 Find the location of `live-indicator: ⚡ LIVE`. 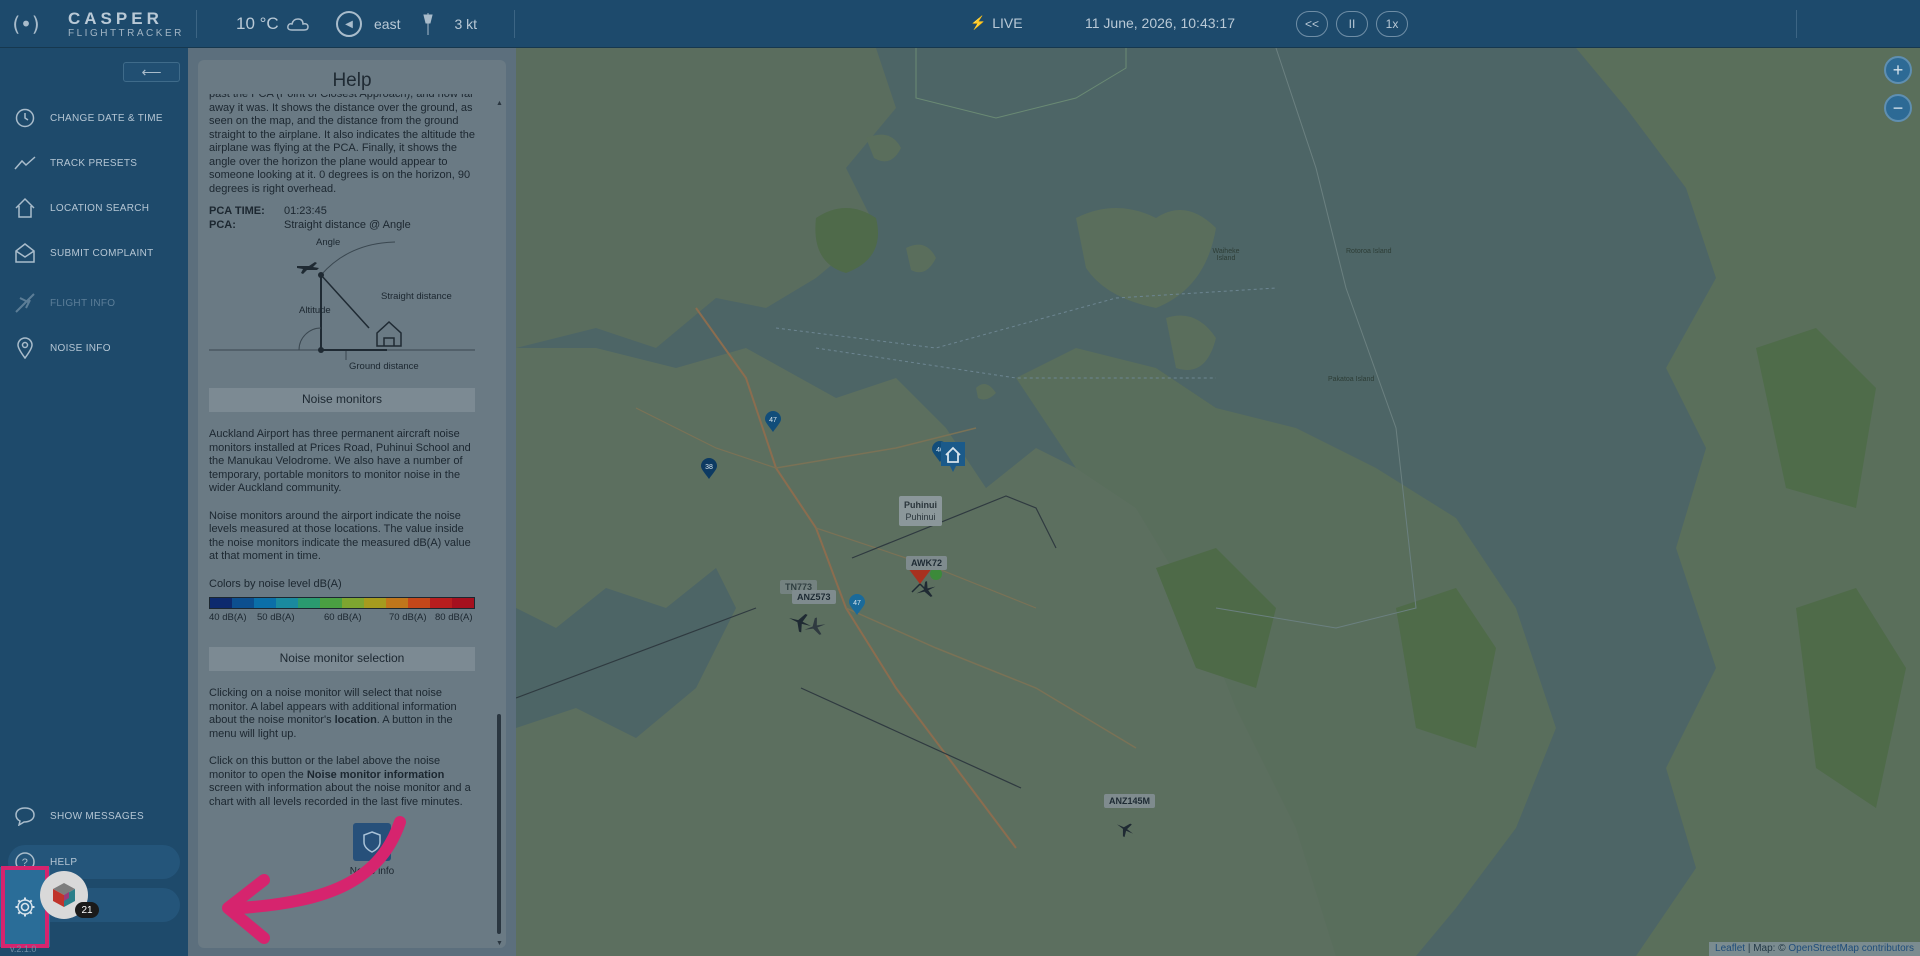

live-indicator: ⚡ LIVE is located at coordinates (996, 23).